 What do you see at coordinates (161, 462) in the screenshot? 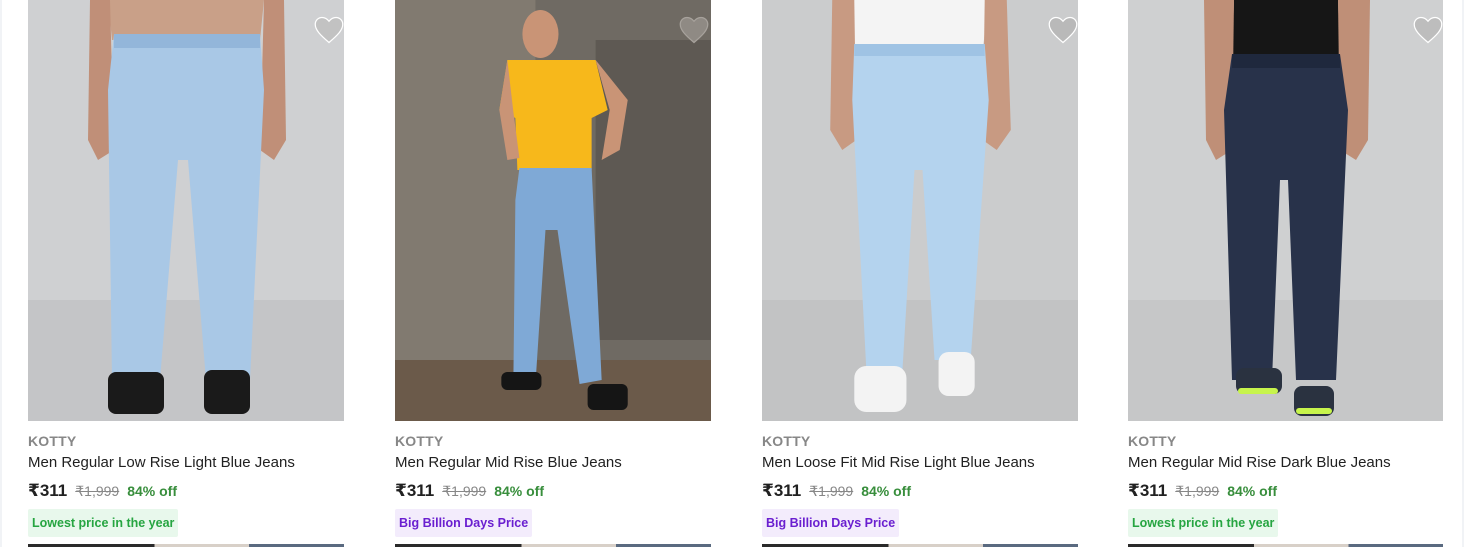
I see `product-title: Men Regular Low Rise Light Blue Jeans` at bounding box center [161, 462].